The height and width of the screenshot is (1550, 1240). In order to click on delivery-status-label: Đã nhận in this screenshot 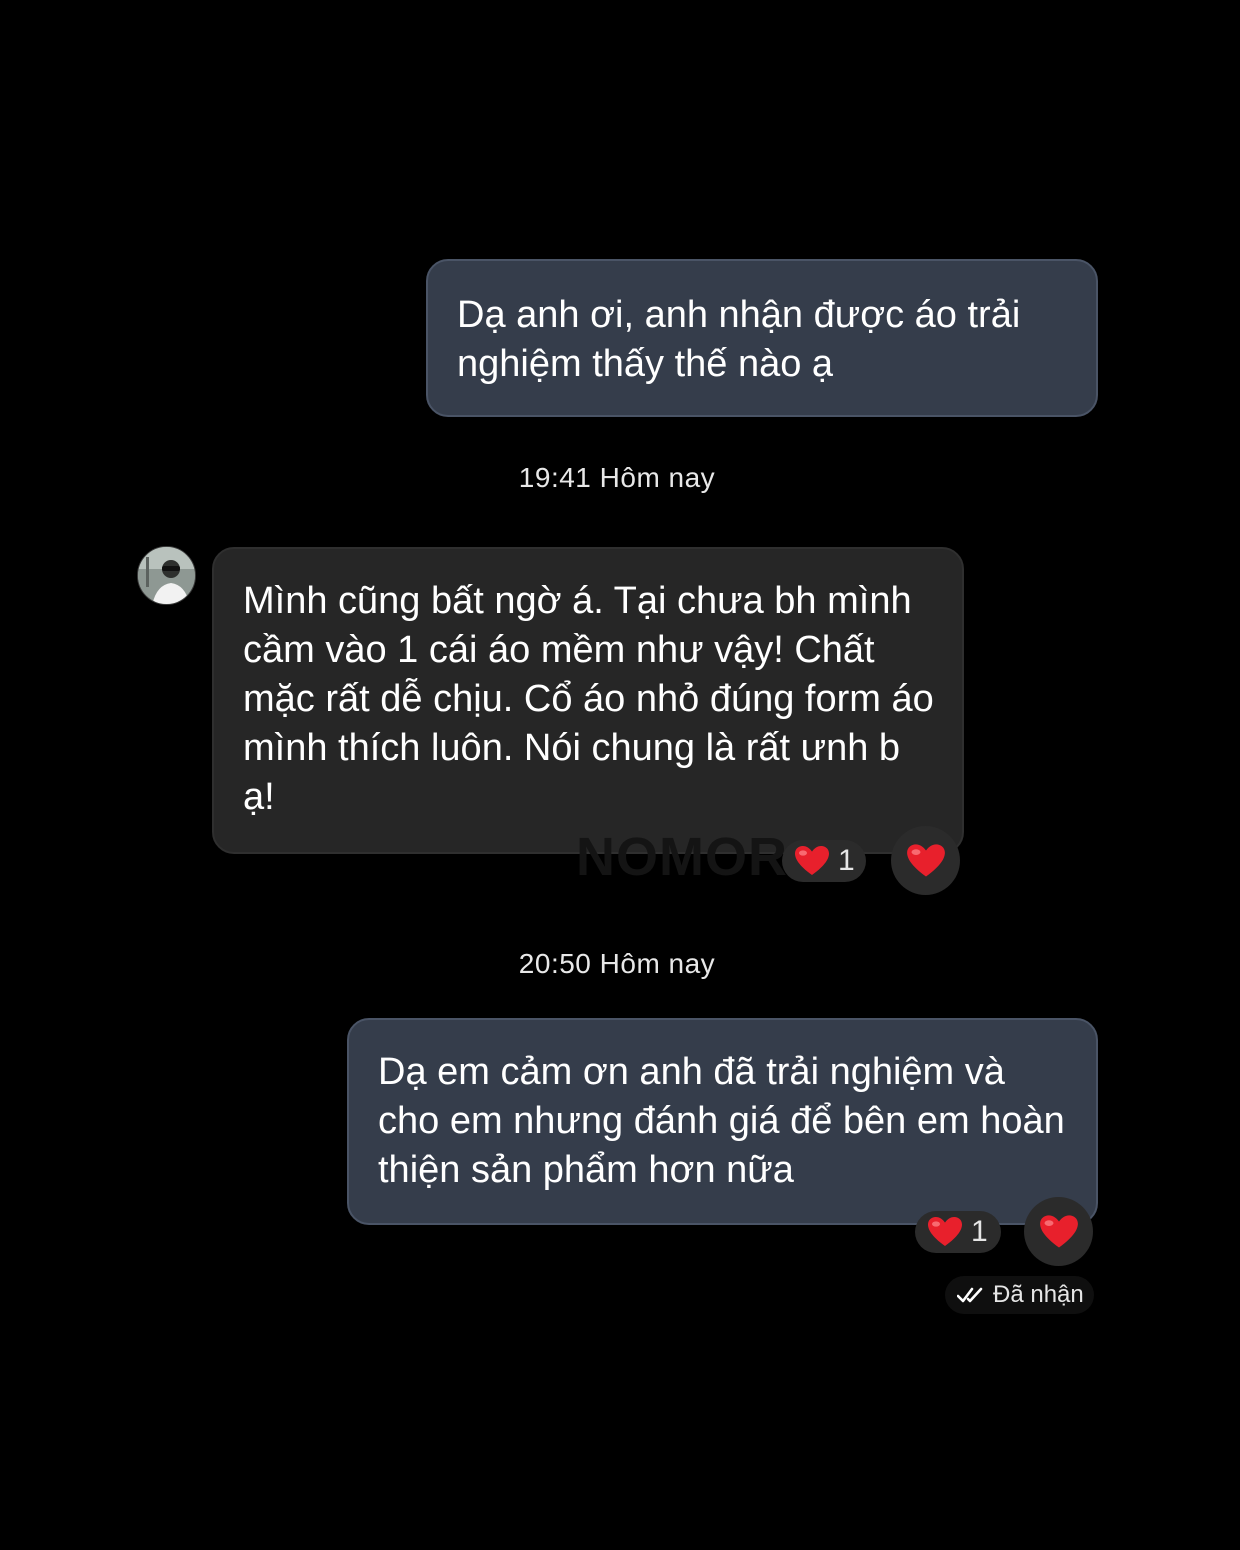, I will do `click(1038, 1294)`.